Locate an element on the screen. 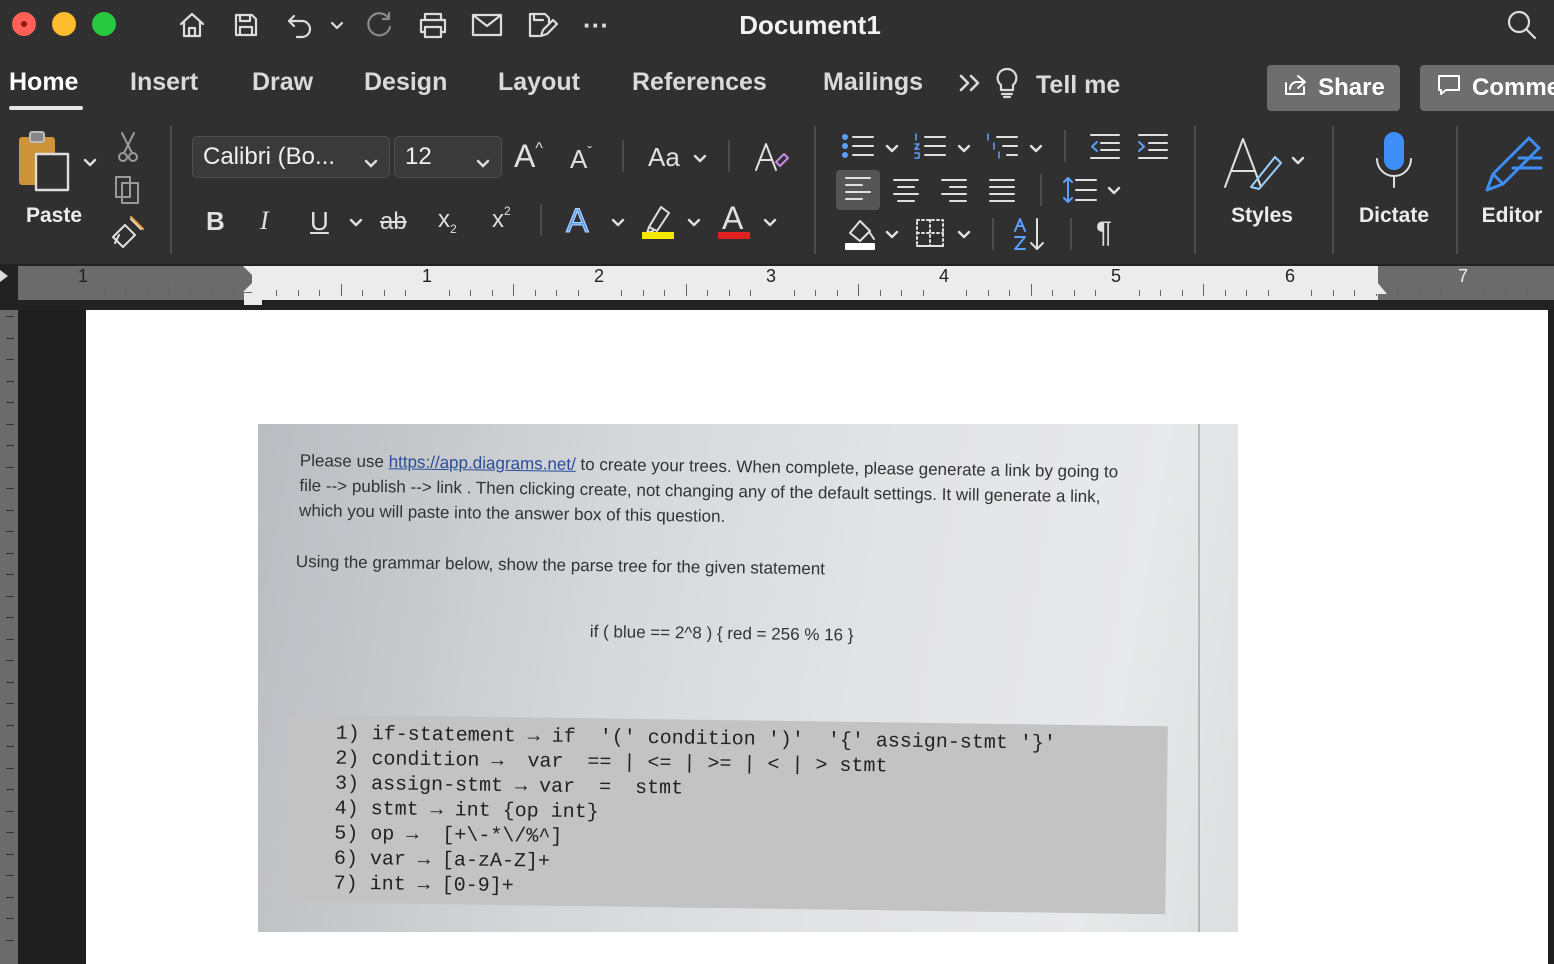 The width and height of the screenshot is (1554, 964). subscript-mark: 2 is located at coordinates (453, 229).